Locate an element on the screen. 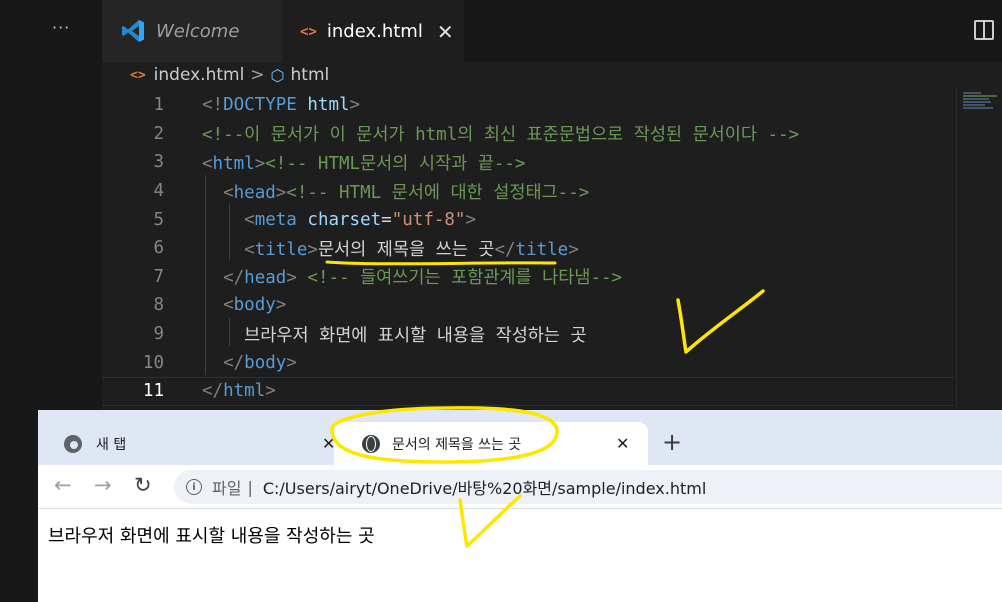 Image resolution: width=1002 pixels, height=602 pixels. line-content: <meta charset="utf-8"> is located at coordinates (360, 219).